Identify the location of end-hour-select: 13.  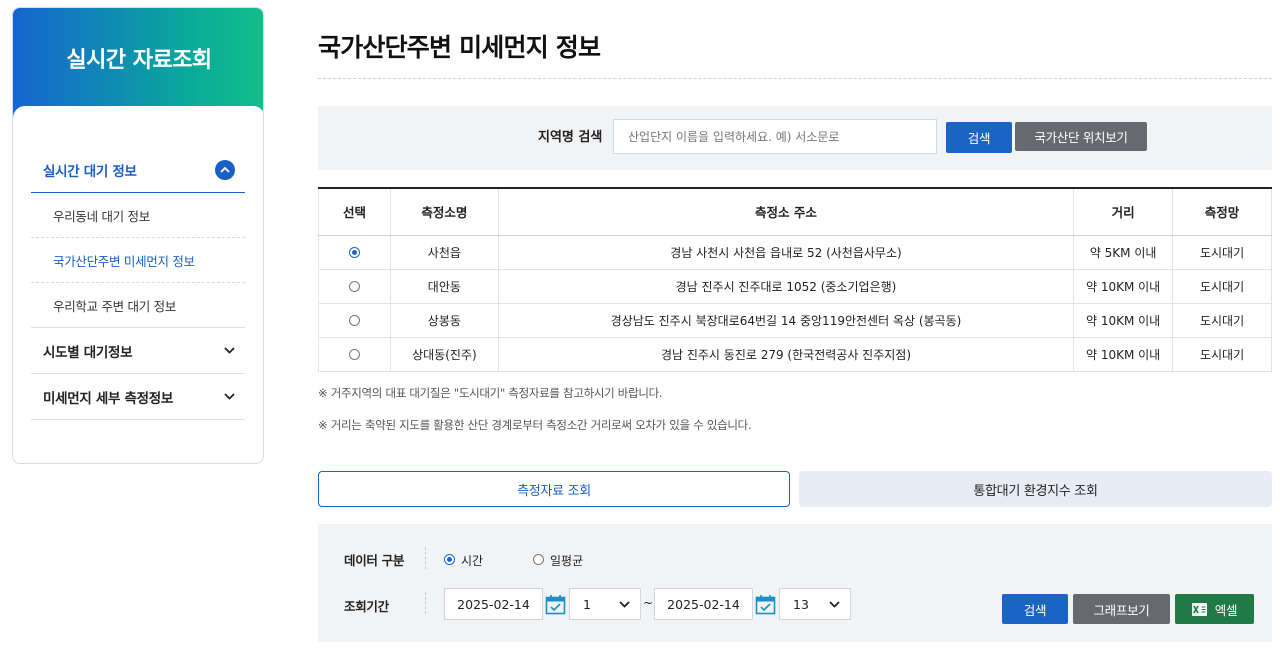
(815, 604).